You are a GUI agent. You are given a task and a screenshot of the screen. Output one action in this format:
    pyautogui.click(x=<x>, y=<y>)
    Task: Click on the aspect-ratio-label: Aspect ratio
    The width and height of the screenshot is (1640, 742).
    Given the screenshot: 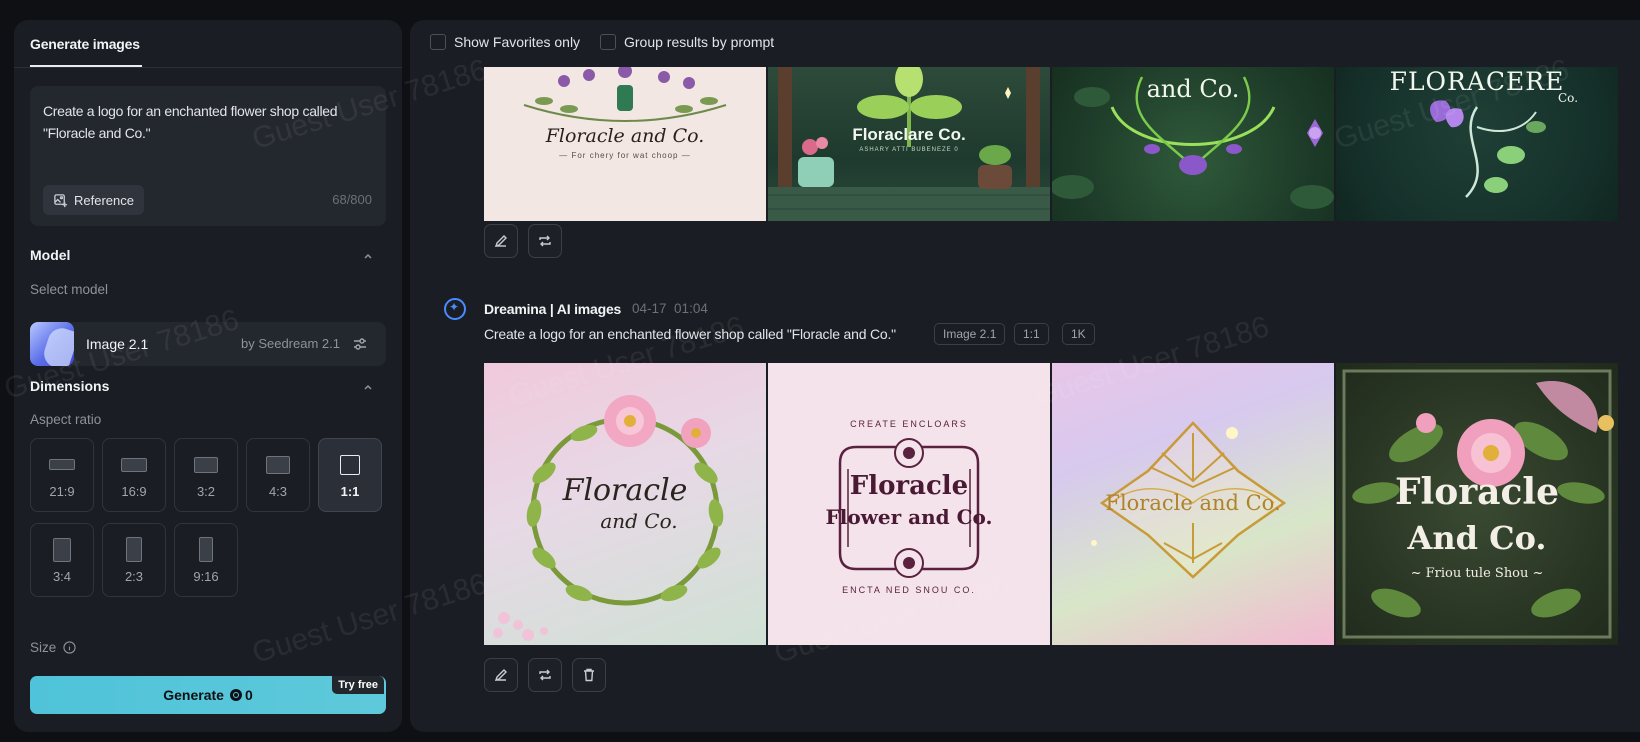 What is the action you would take?
    pyautogui.click(x=66, y=419)
    